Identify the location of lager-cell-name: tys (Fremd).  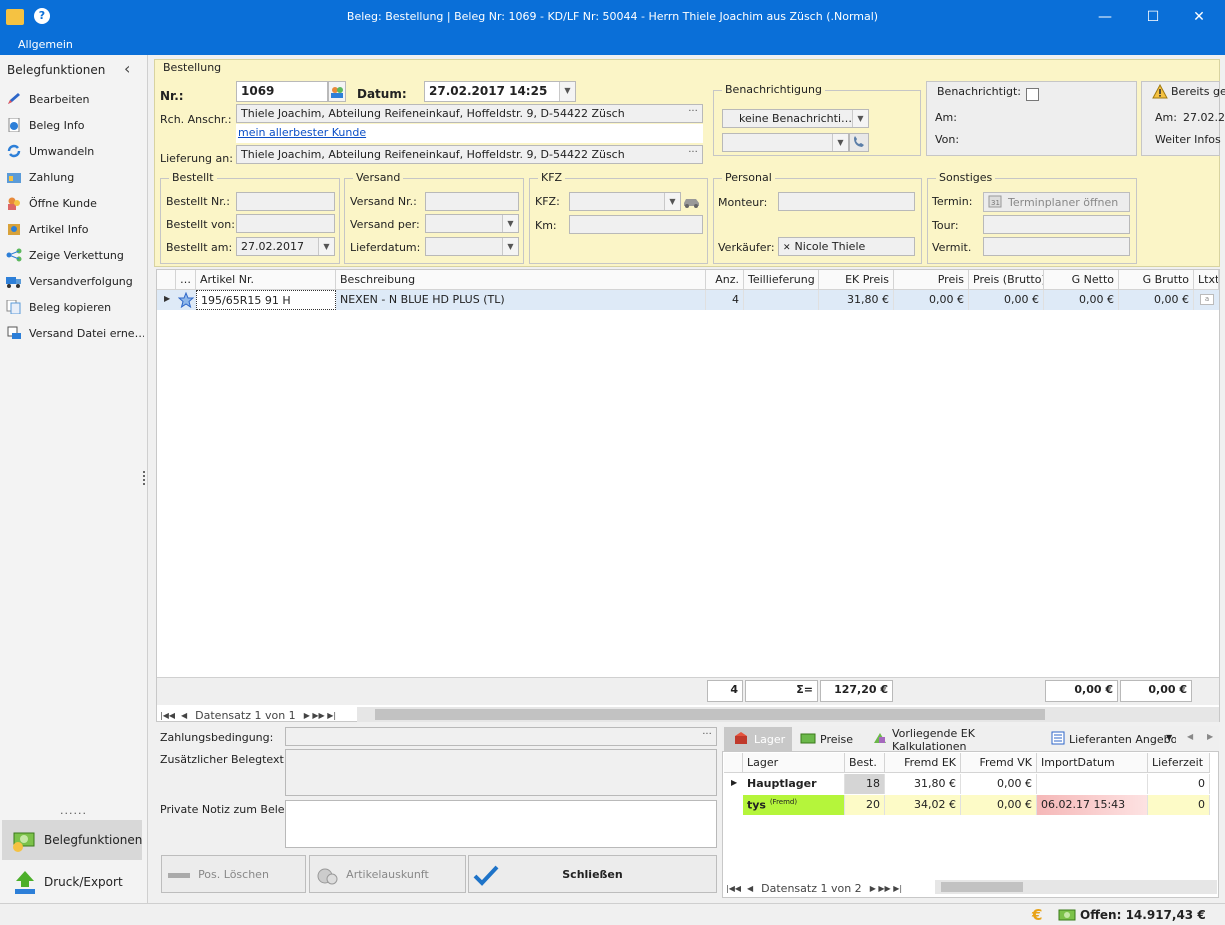
(794, 805).